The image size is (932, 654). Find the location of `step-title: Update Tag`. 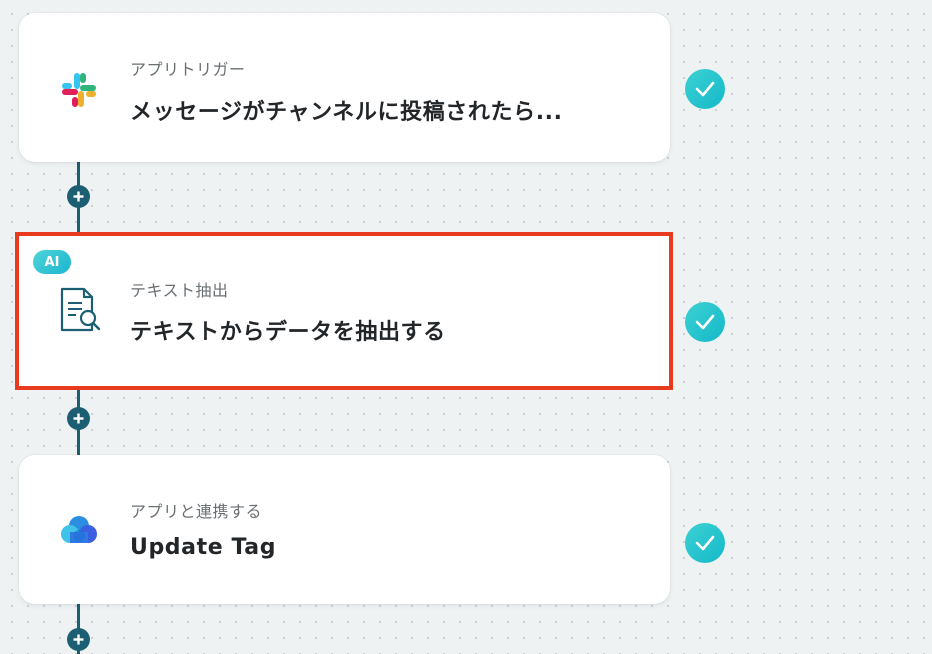

step-title: Update Tag is located at coordinates (203, 547).